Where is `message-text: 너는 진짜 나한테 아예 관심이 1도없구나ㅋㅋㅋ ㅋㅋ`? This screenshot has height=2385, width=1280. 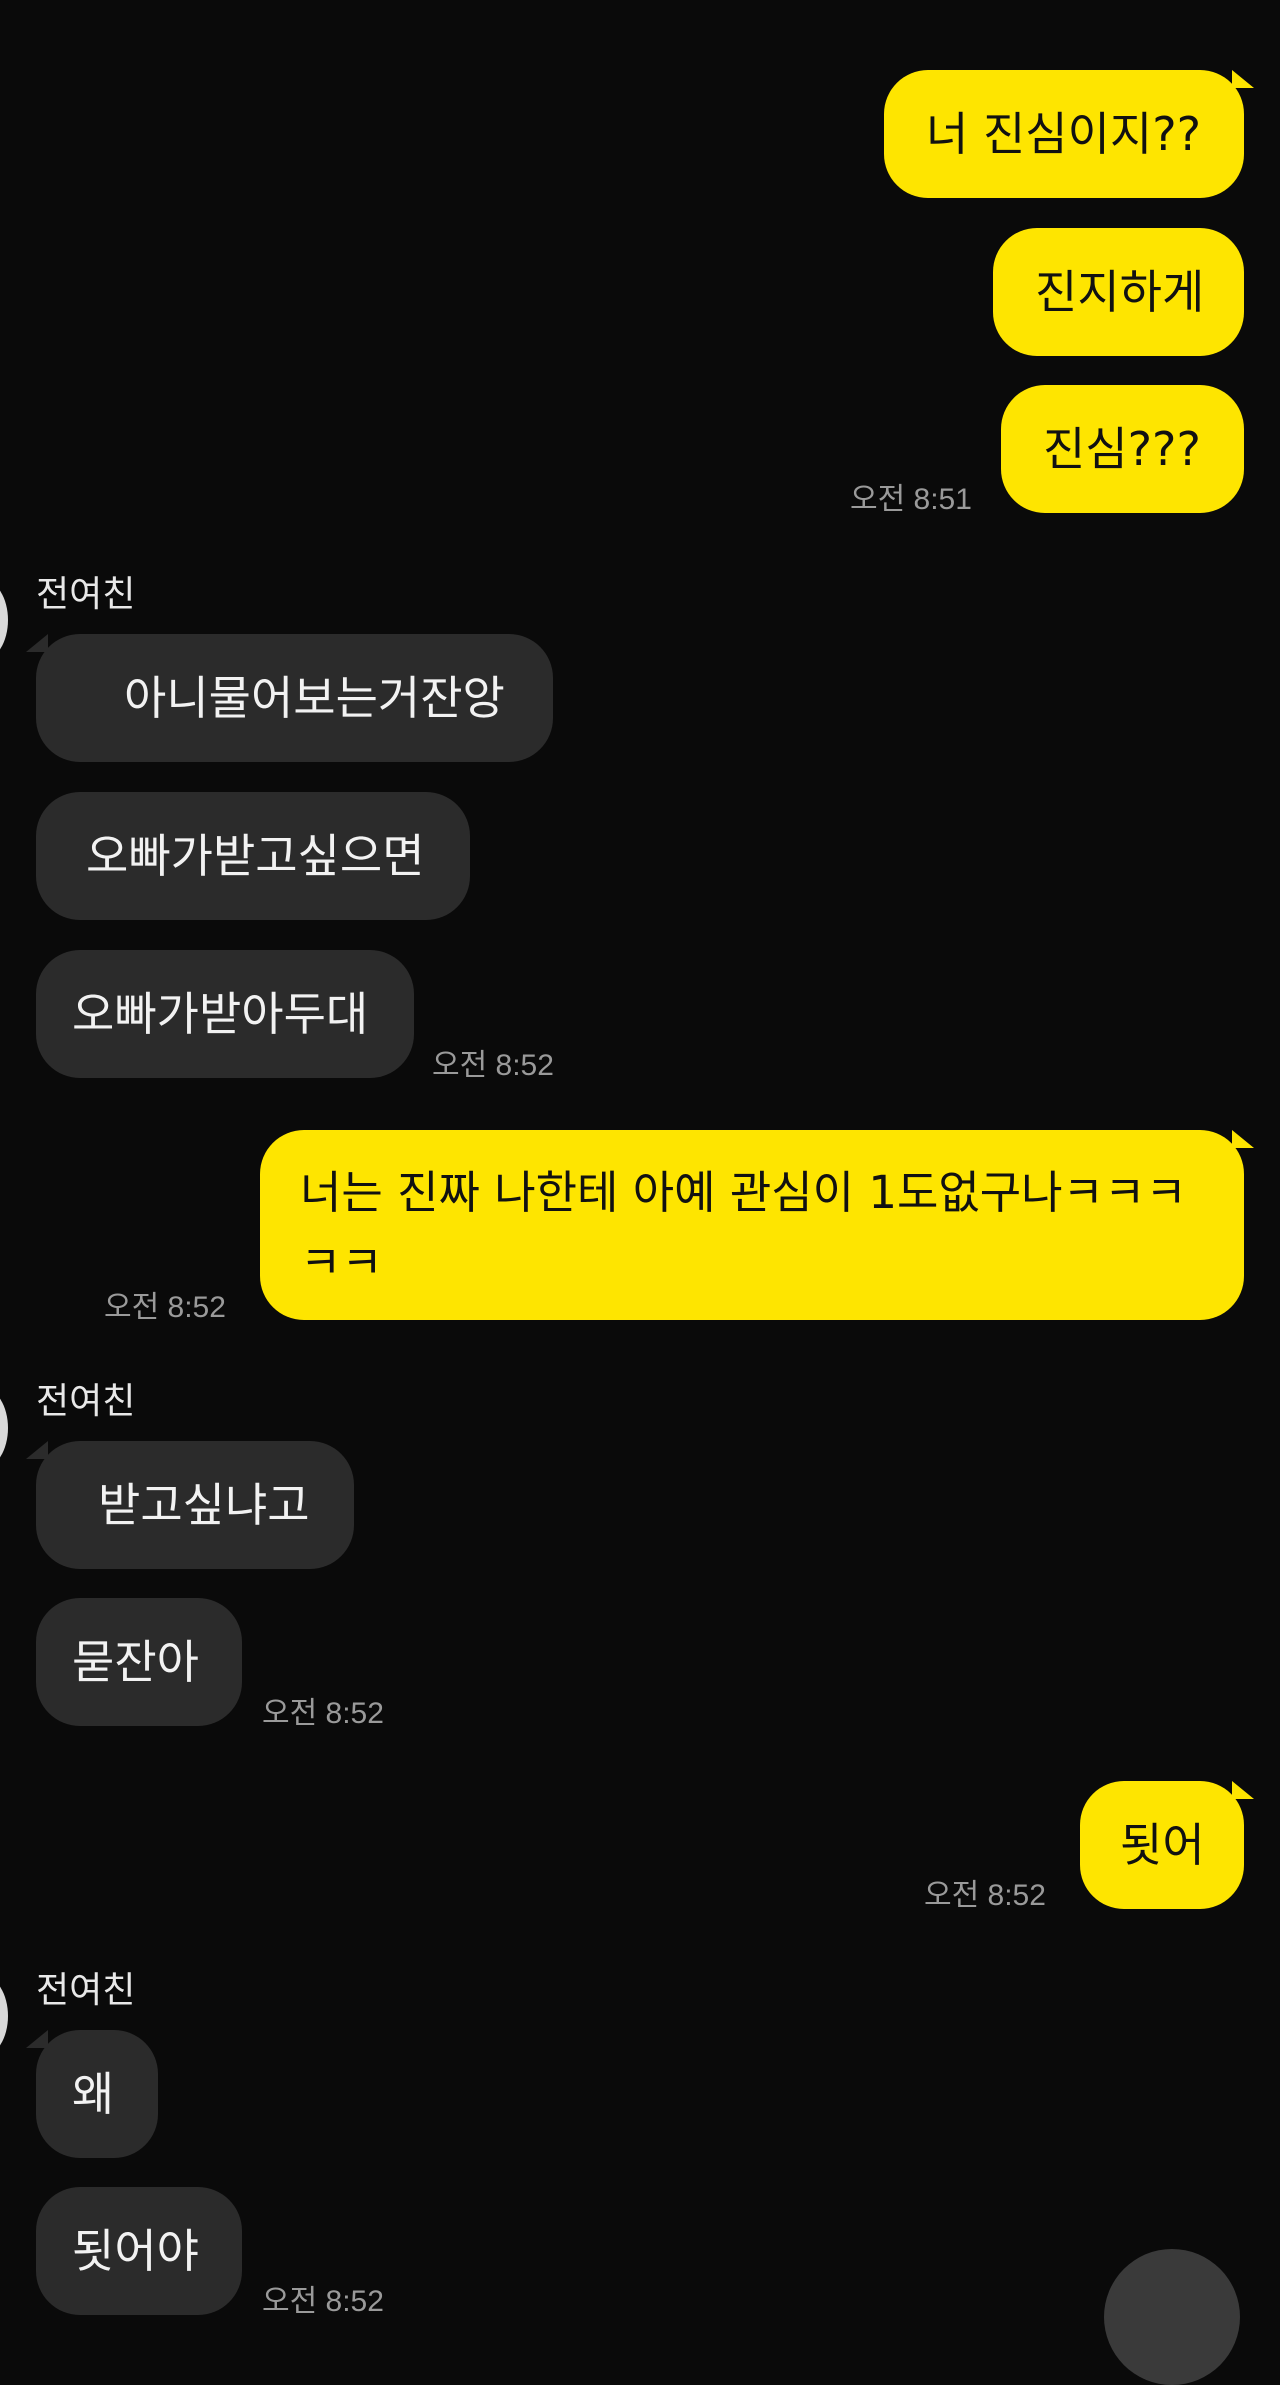
message-text: 너는 진짜 나한테 아예 관심이 1도없구나ㅋㅋㅋ ㅋㅋ is located at coordinates (743, 1227).